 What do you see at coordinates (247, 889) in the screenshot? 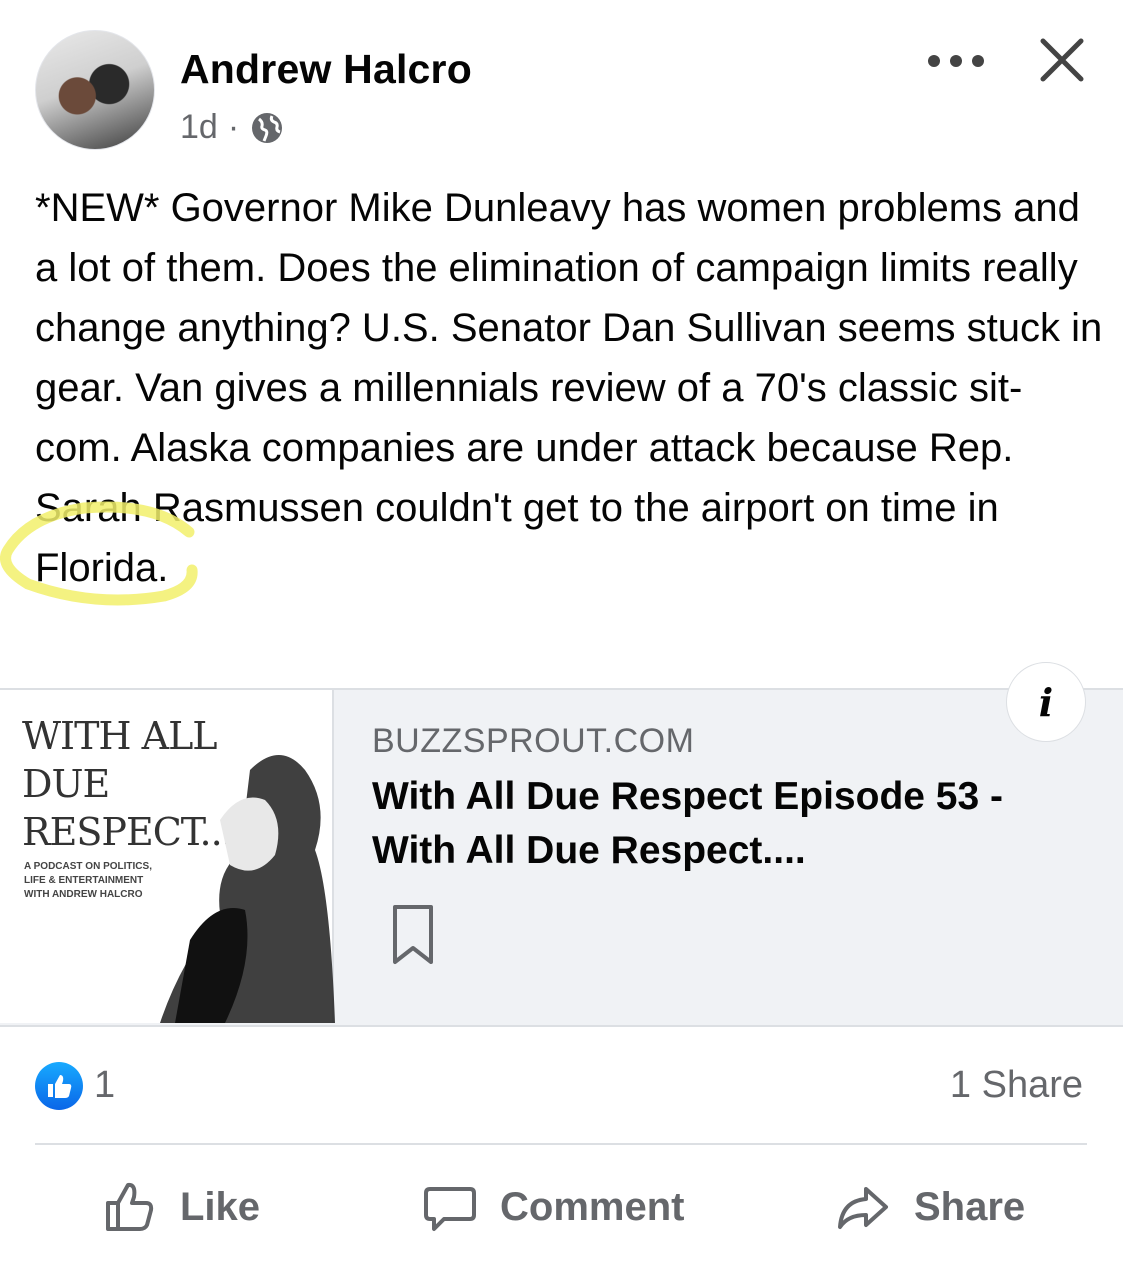
I see `thumbnail-portrait-image` at bounding box center [247, 889].